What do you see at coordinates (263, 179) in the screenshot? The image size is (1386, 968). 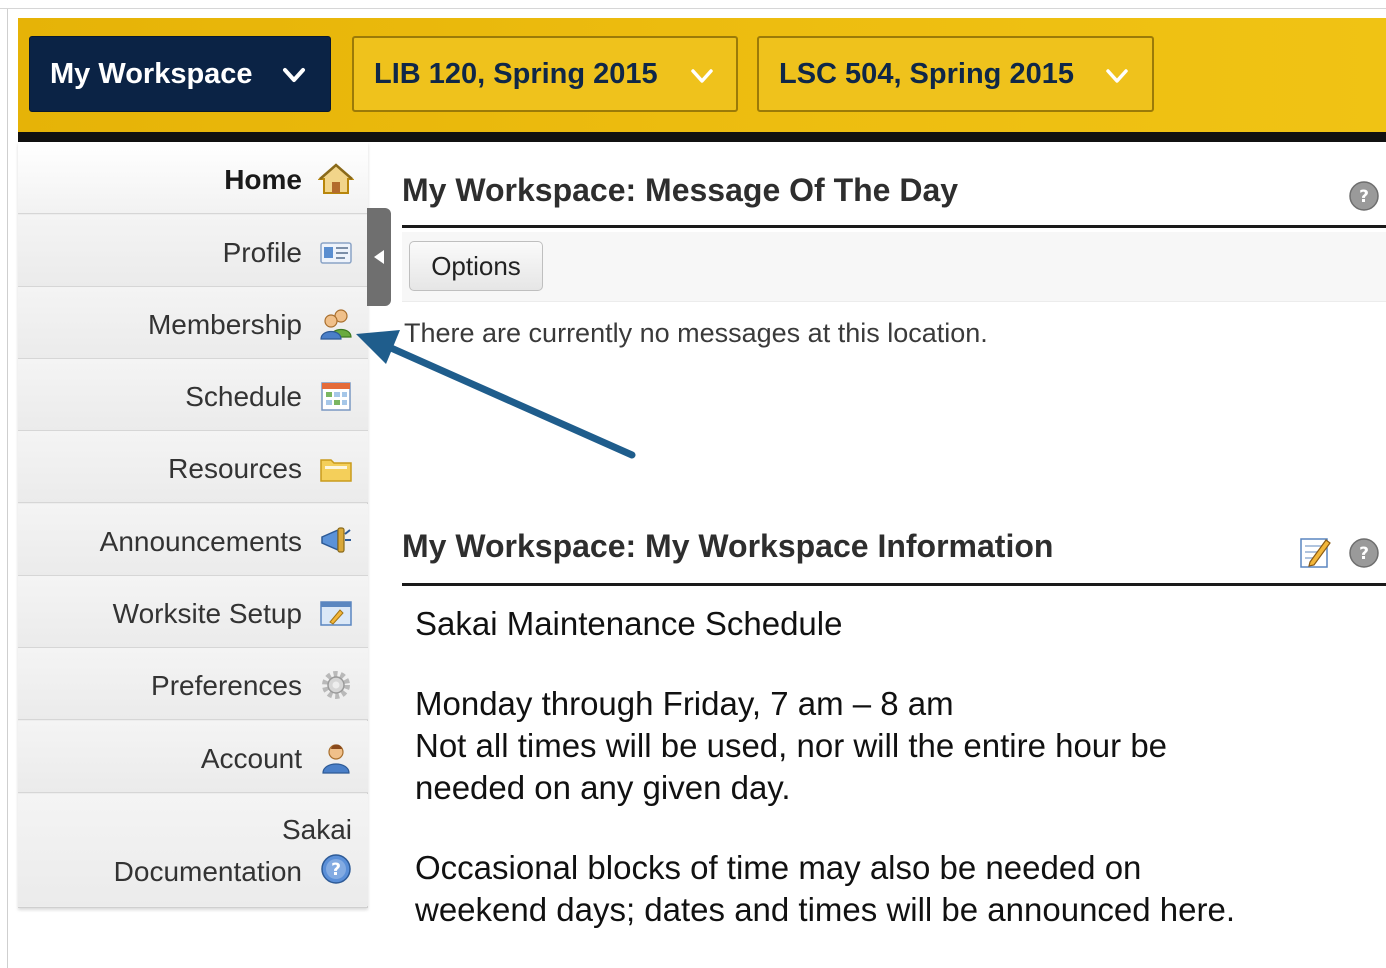 I see `tool-menu-label: Home` at bounding box center [263, 179].